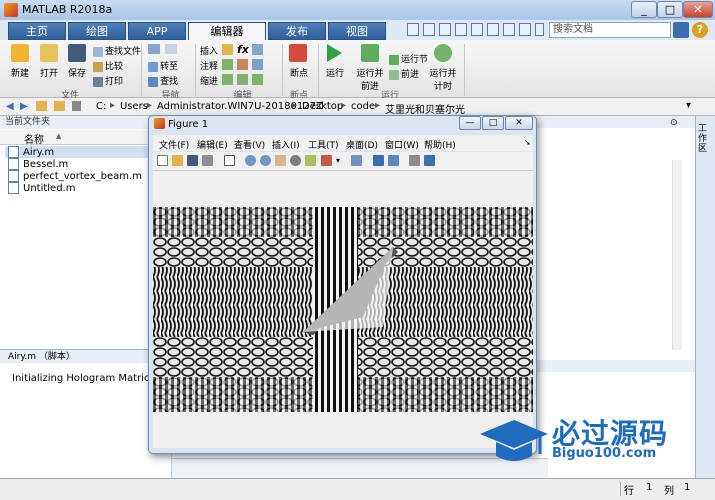 This screenshot has width=715, height=500. I want to click on breadcrumb-item: Users, so click(134, 106).